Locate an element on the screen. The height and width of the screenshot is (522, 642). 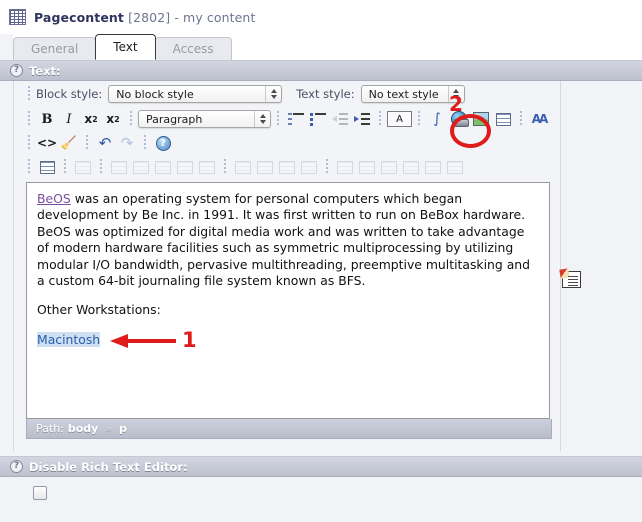
table-cell-properties-button is located at coordinates (119, 167).